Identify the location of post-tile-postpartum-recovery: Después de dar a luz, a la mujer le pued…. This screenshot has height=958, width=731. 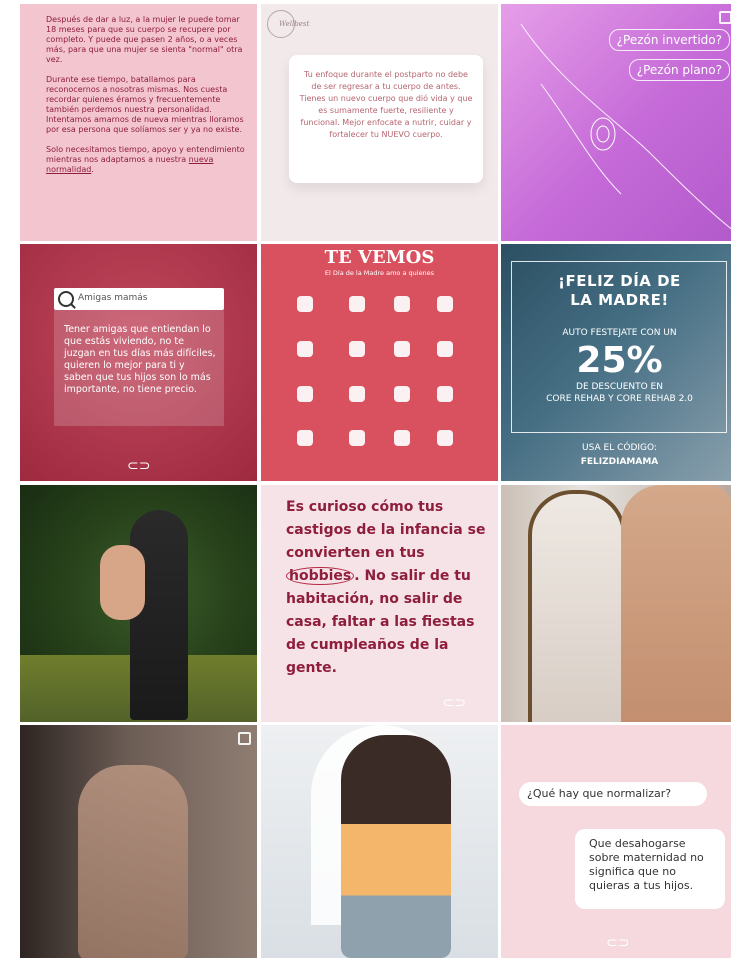
(138, 122).